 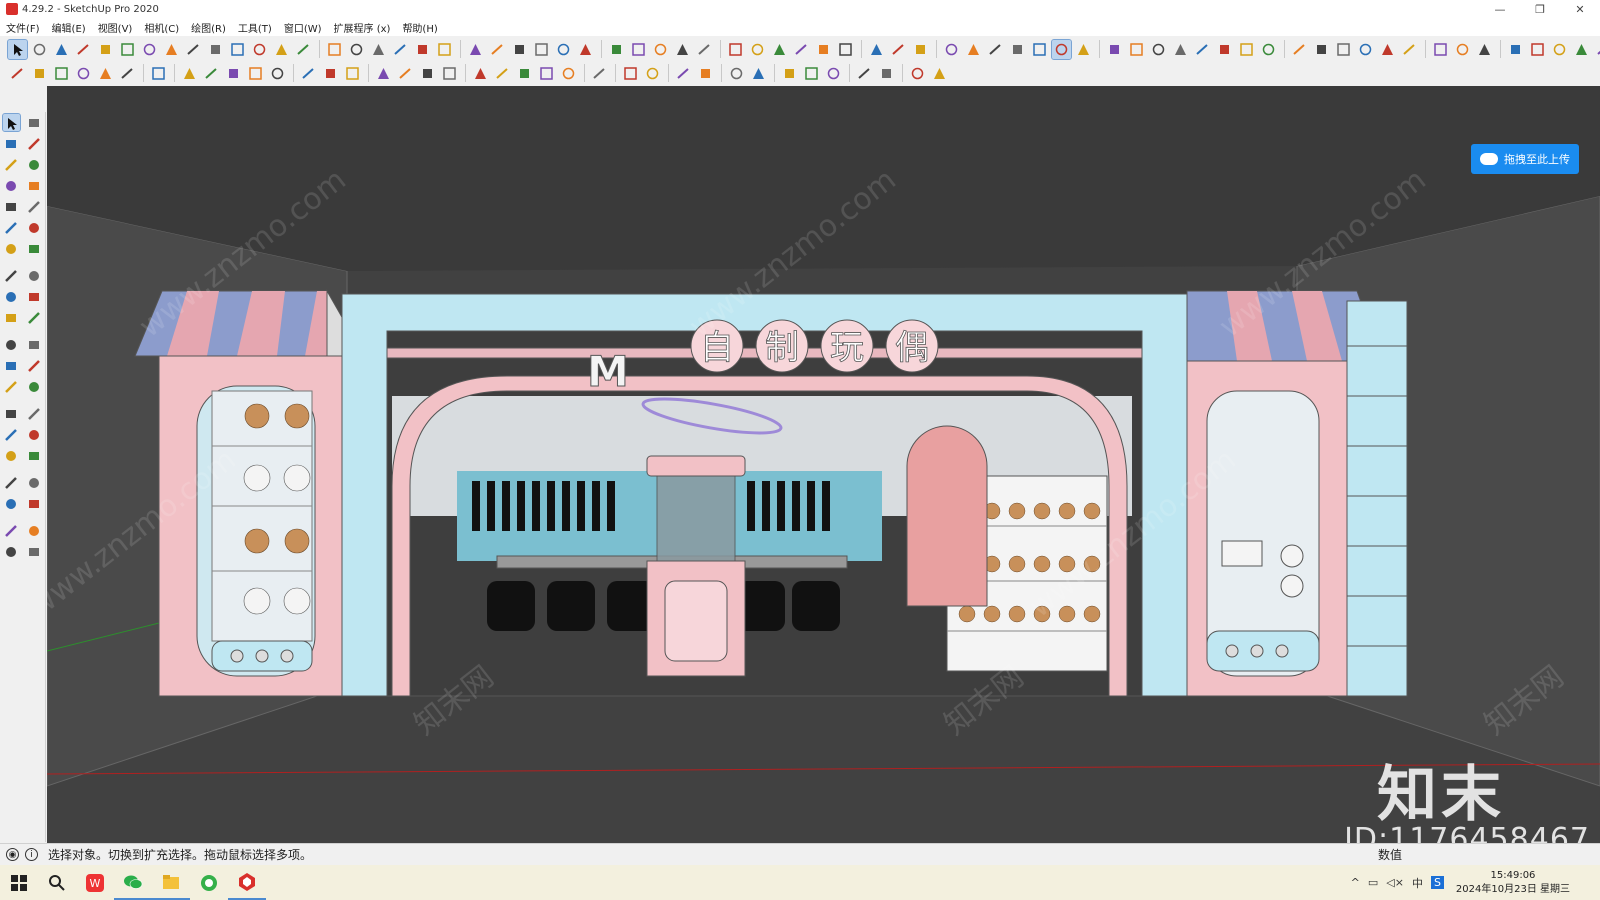 What do you see at coordinates (735, 49) in the screenshot?
I see `iso-view-tool-button` at bounding box center [735, 49].